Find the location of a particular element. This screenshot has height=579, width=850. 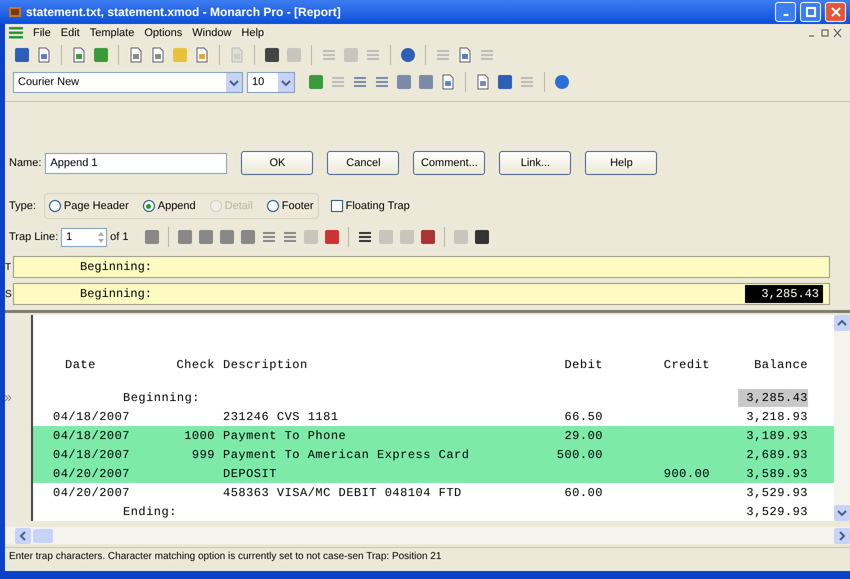

current-row-icon is located at coordinates (8, 397).